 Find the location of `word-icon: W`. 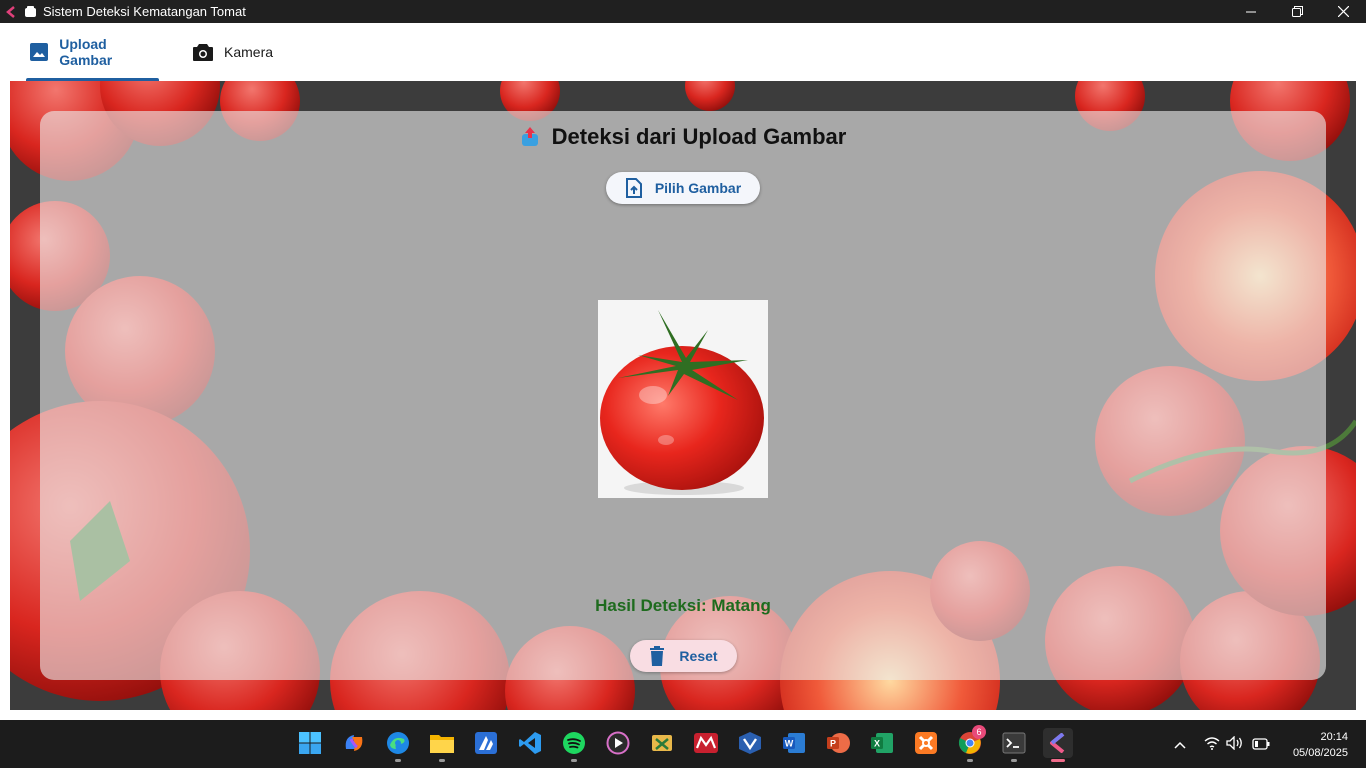

word-icon: W is located at coordinates (794, 743).